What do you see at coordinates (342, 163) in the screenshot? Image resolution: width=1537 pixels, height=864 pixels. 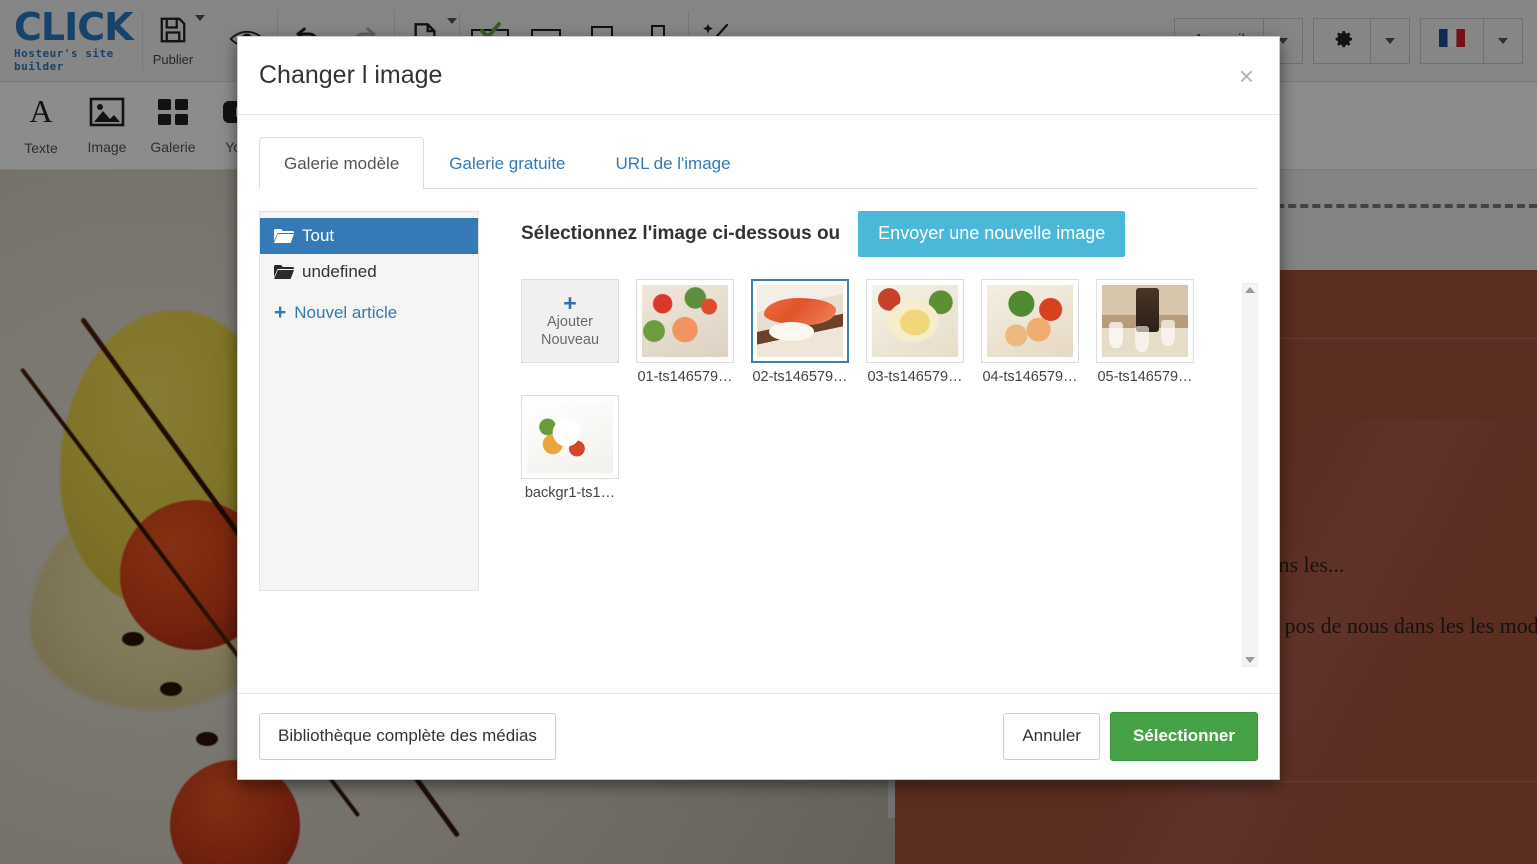 I see `tab-galerie-modele: Galerie modèle` at bounding box center [342, 163].